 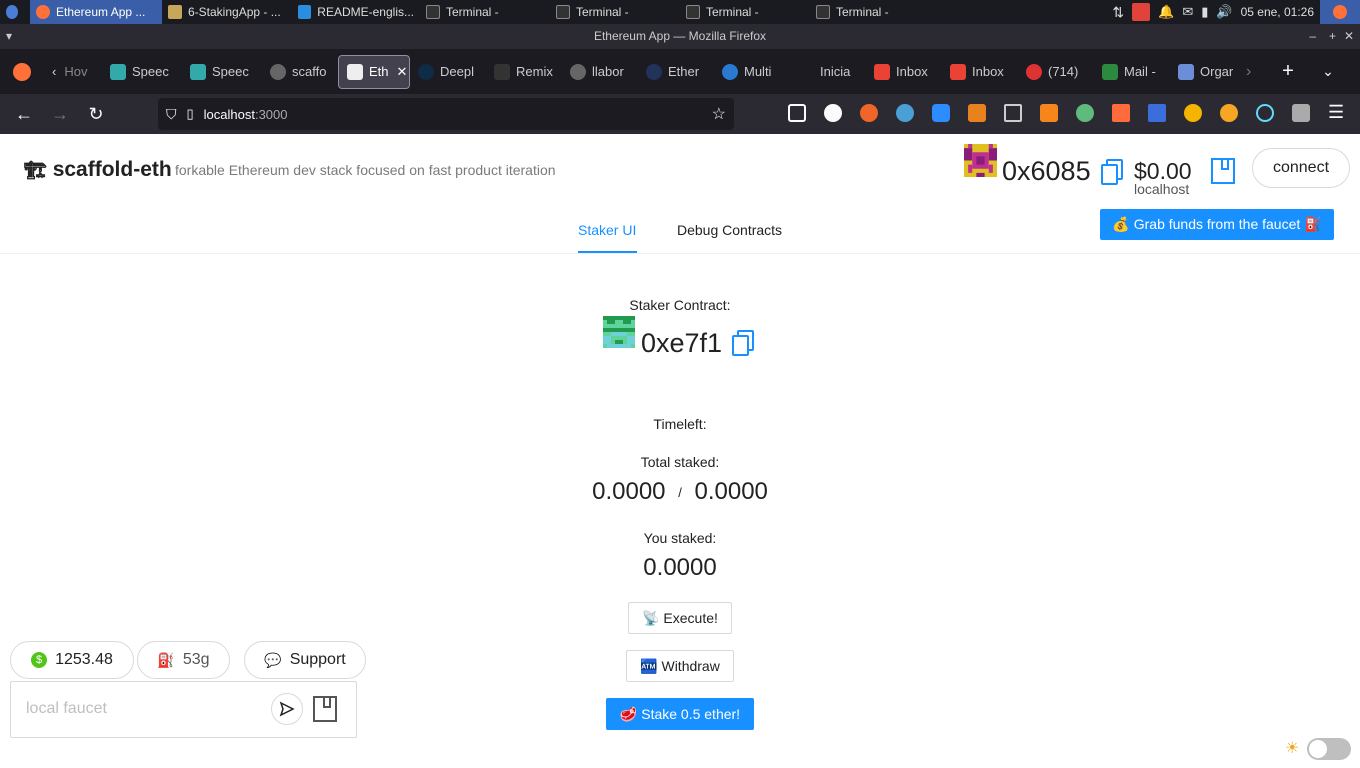 What do you see at coordinates (1336, 112) in the screenshot?
I see `hamburger-menu-icon: ☰` at bounding box center [1336, 112].